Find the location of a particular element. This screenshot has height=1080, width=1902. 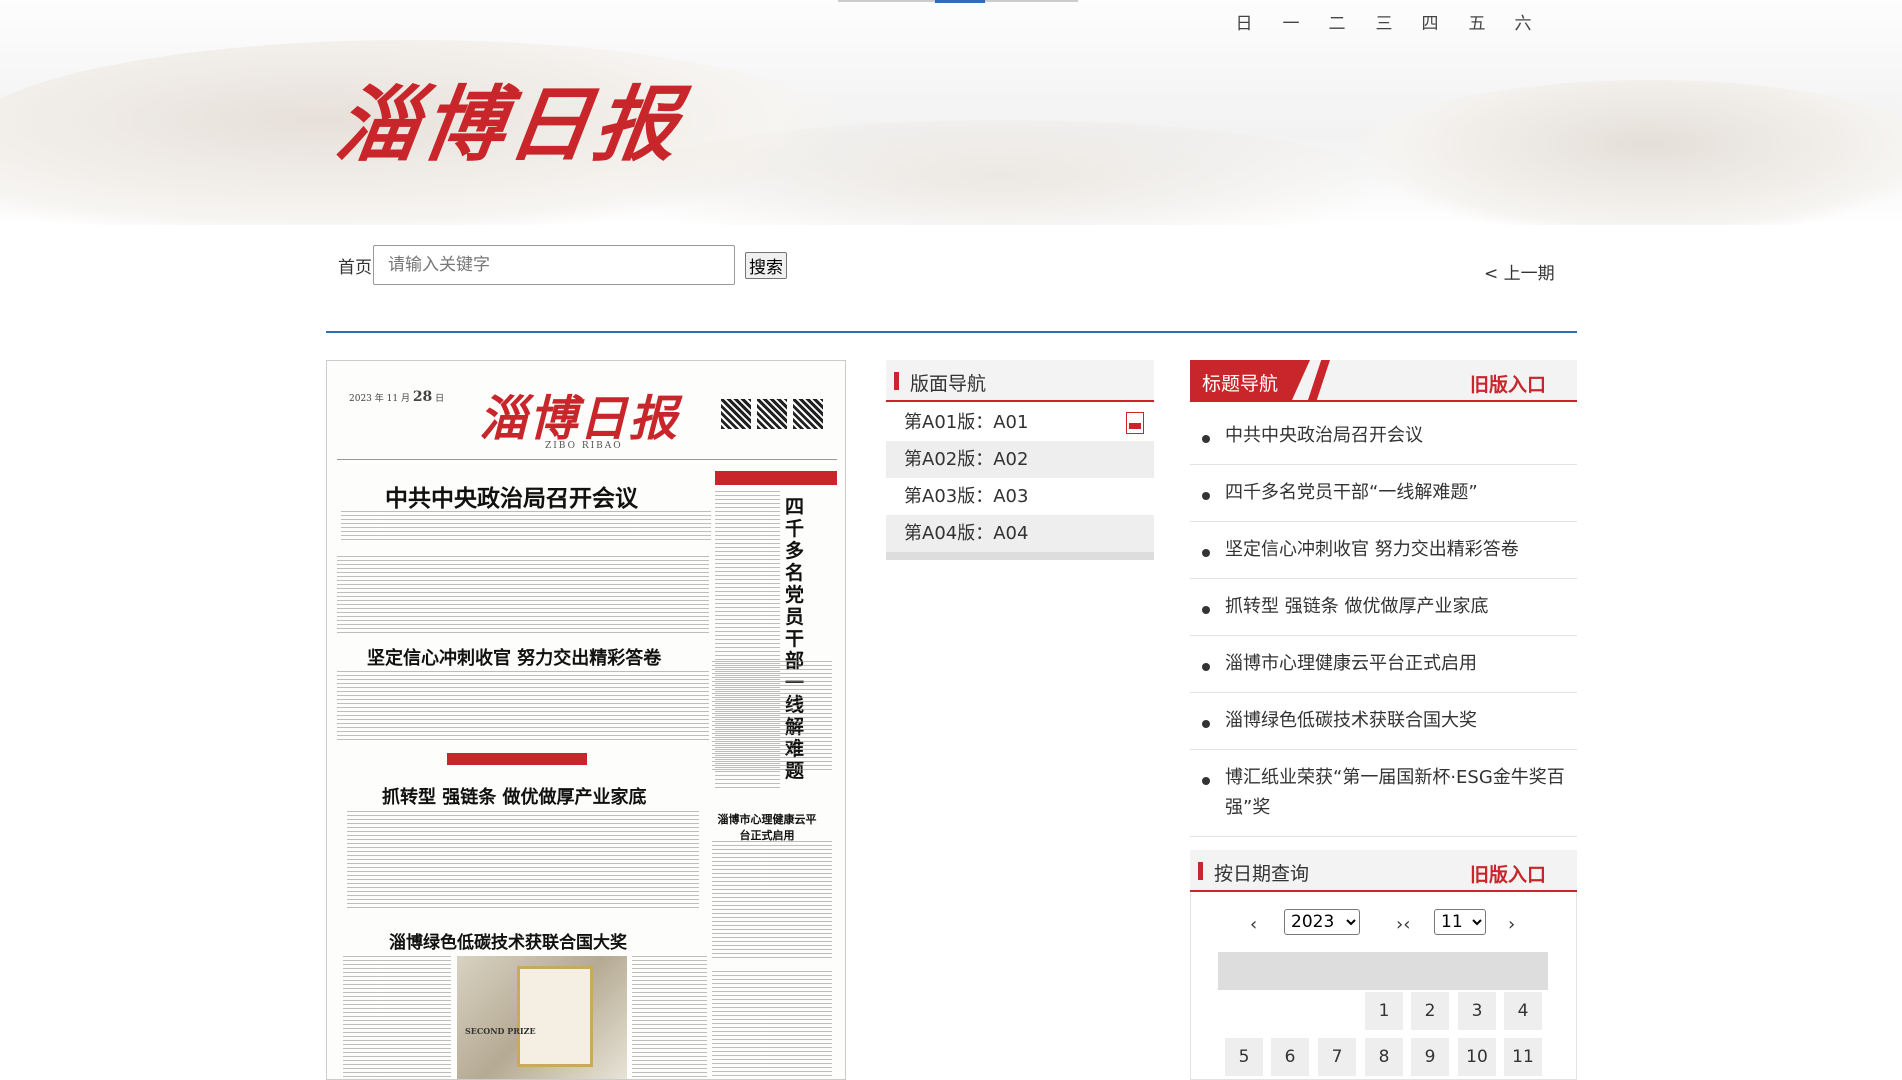

layout-item-a01: 第A01版：A01 is located at coordinates (1020, 422).